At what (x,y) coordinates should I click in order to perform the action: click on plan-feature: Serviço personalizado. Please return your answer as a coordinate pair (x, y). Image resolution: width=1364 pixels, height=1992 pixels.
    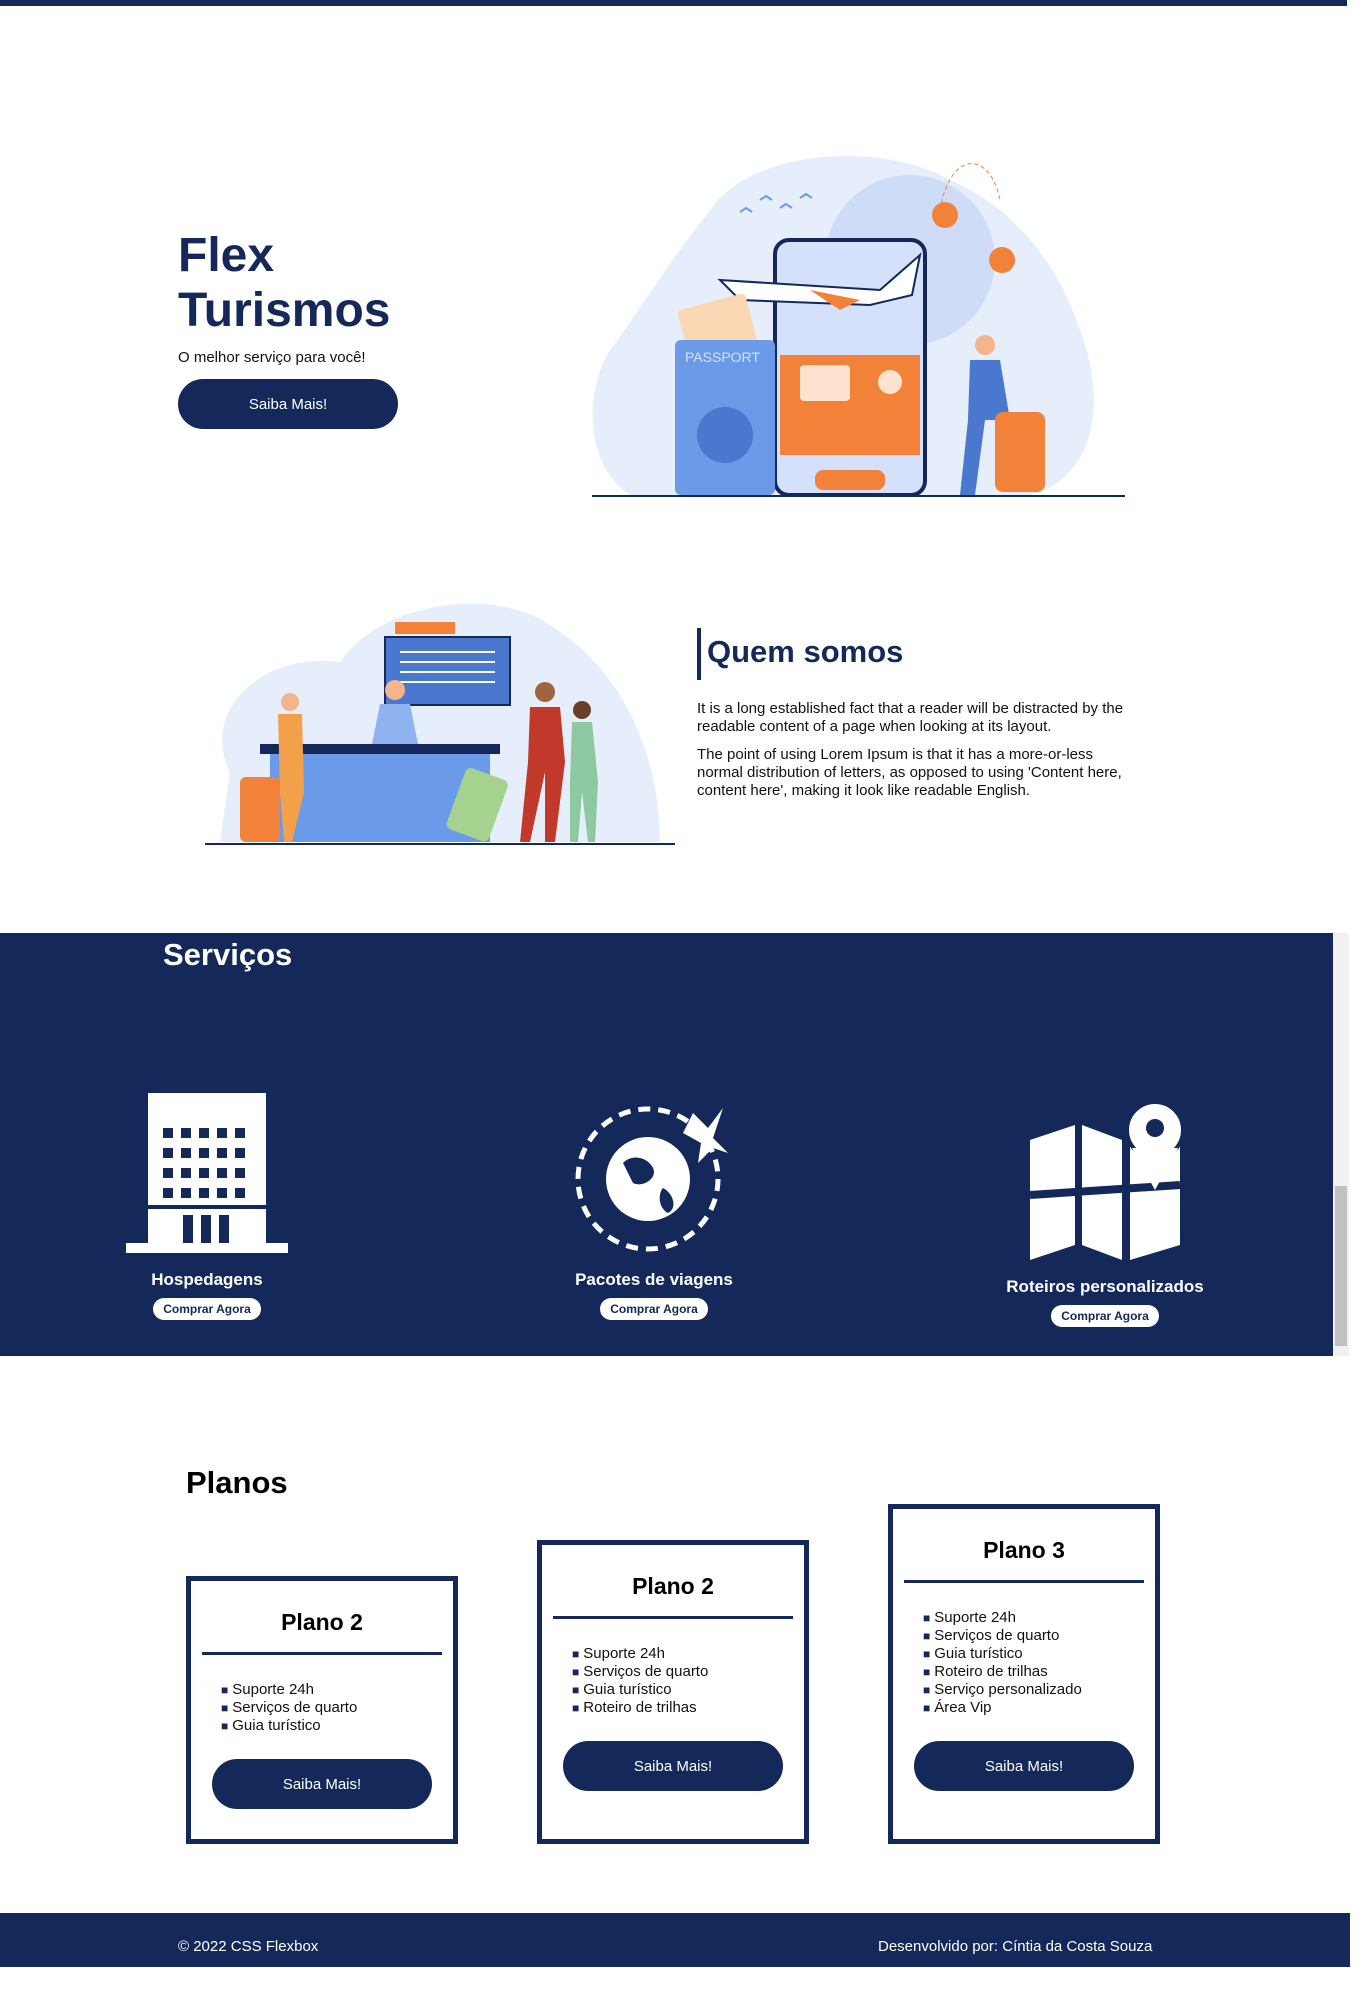
    Looking at the image, I should click on (1039, 1690).